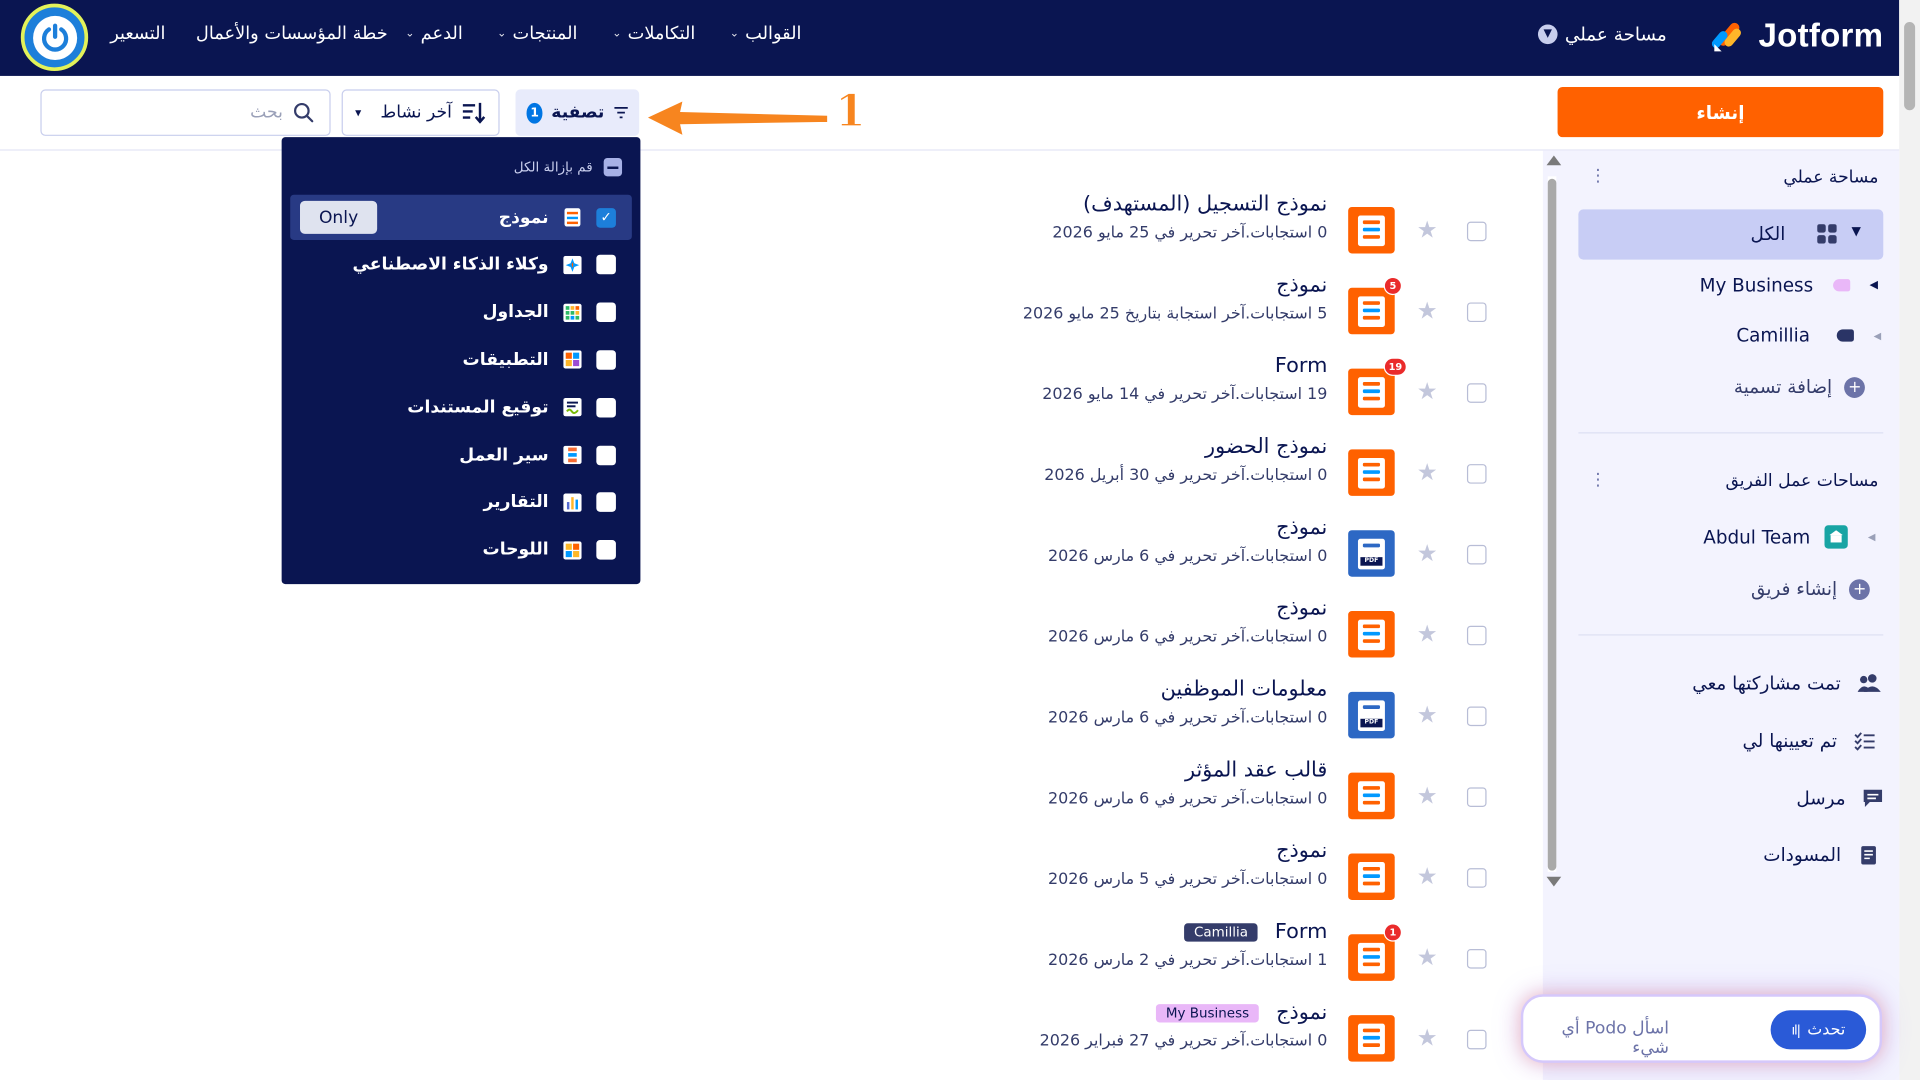 The image size is (1920, 1080). I want to click on form-title: معلومات الموظفين, so click(1244, 689).